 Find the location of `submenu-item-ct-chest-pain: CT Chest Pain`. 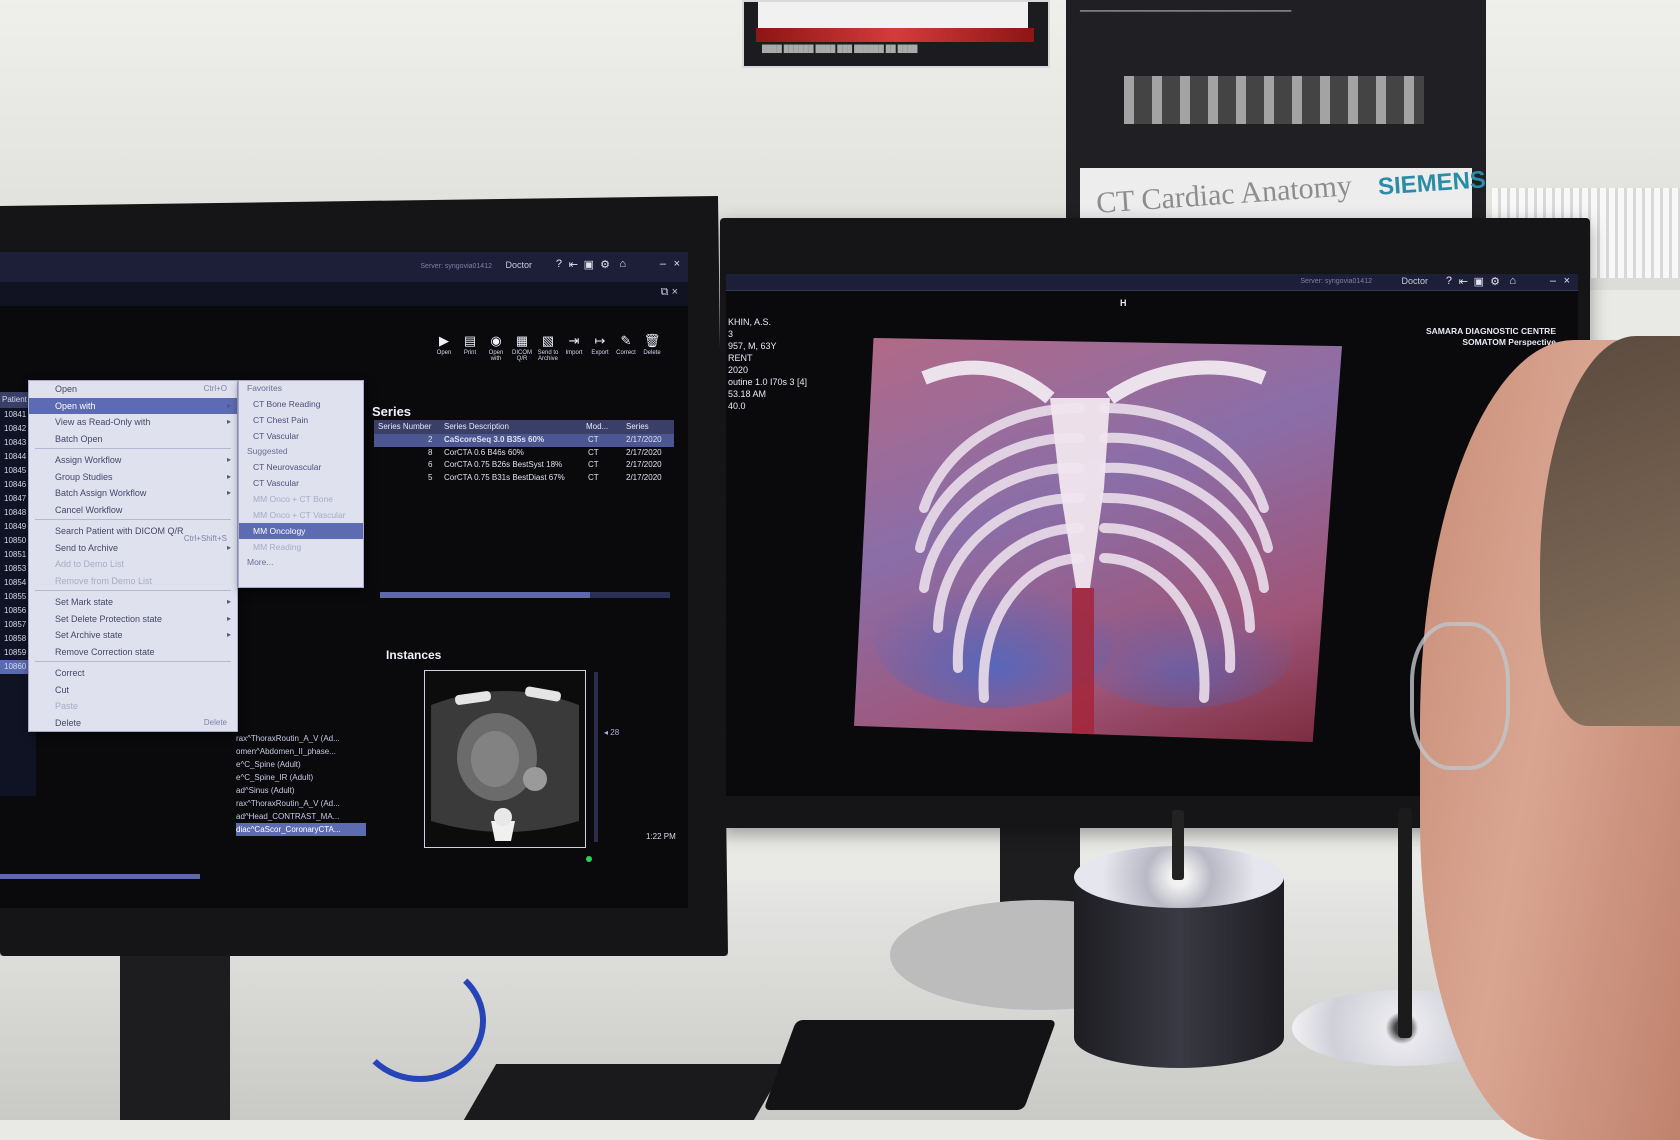

submenu-item-ct-chest-pain: CT Chest Pain is located at coordinates (301, 420).